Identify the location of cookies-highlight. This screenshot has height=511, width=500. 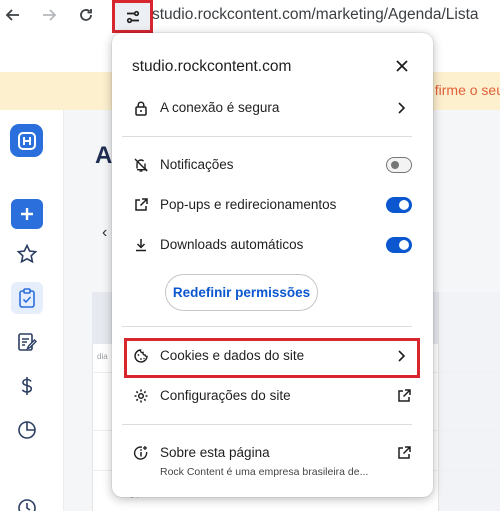
(272, 358).